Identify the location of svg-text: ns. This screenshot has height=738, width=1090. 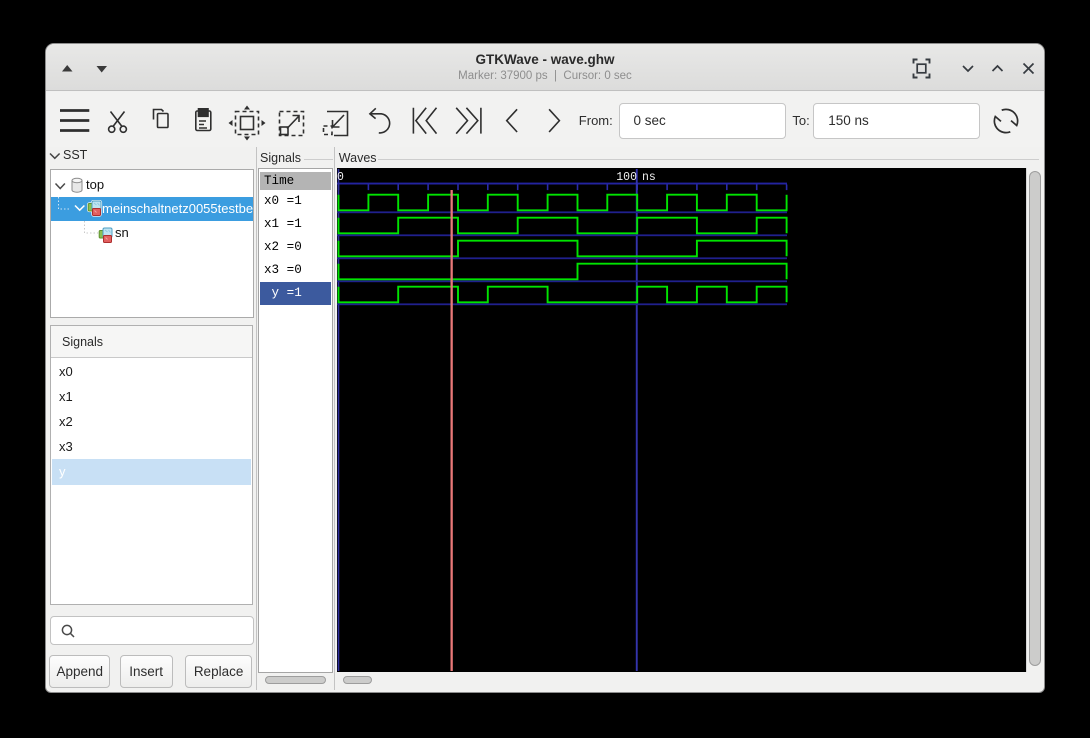
(649, 177).